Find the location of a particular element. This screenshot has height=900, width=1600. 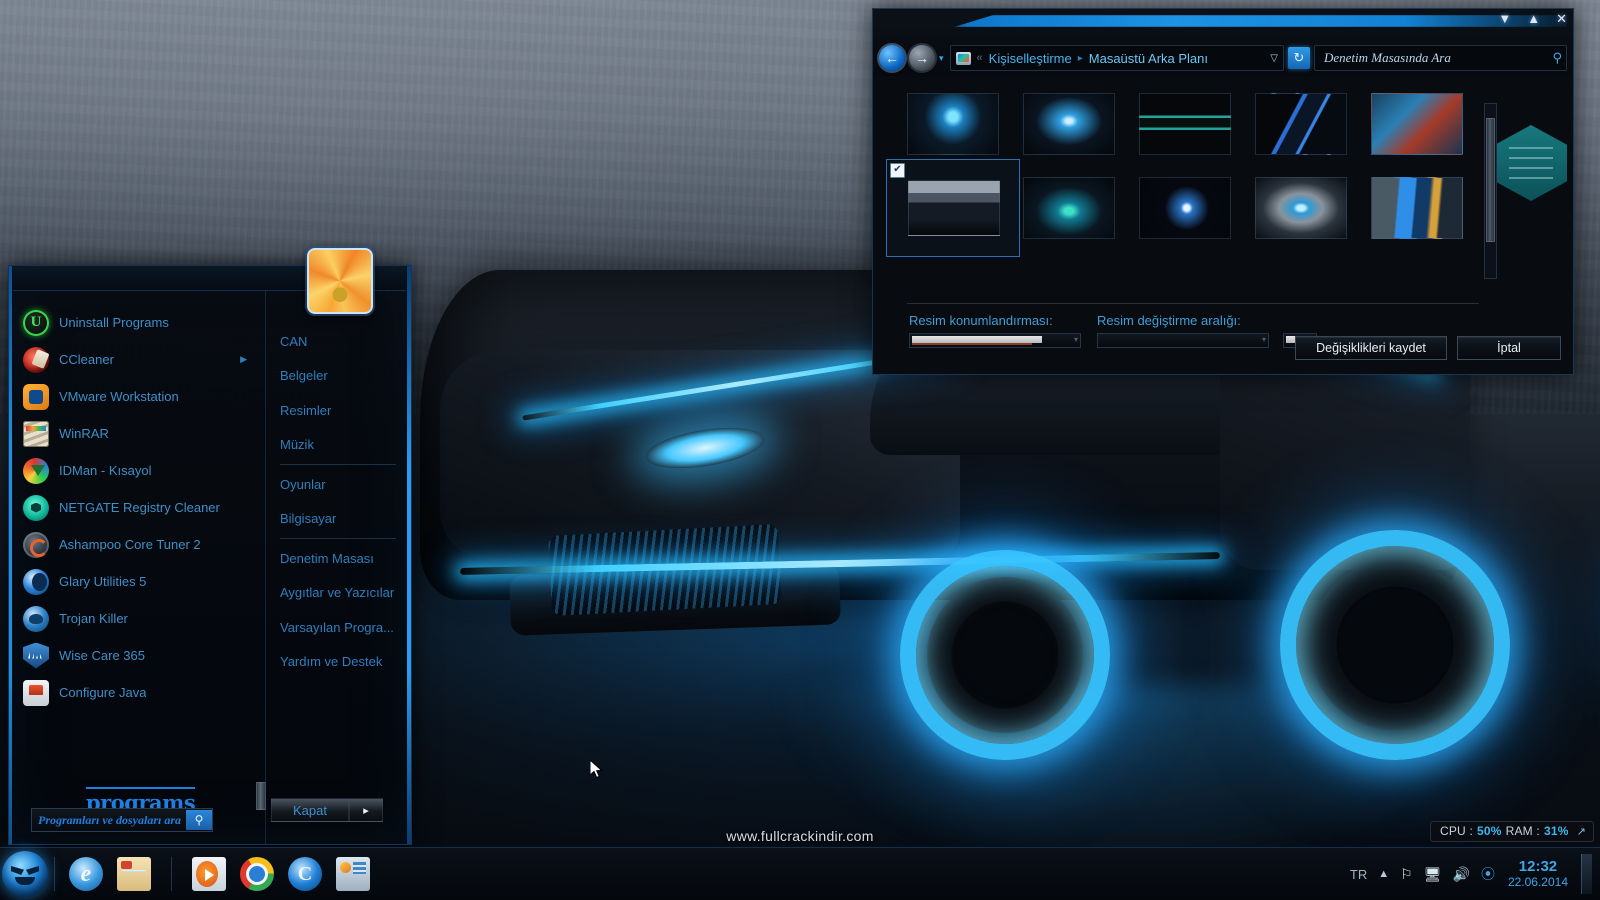

menu-item-label: Belgeler is located at coordinates (304, 376).